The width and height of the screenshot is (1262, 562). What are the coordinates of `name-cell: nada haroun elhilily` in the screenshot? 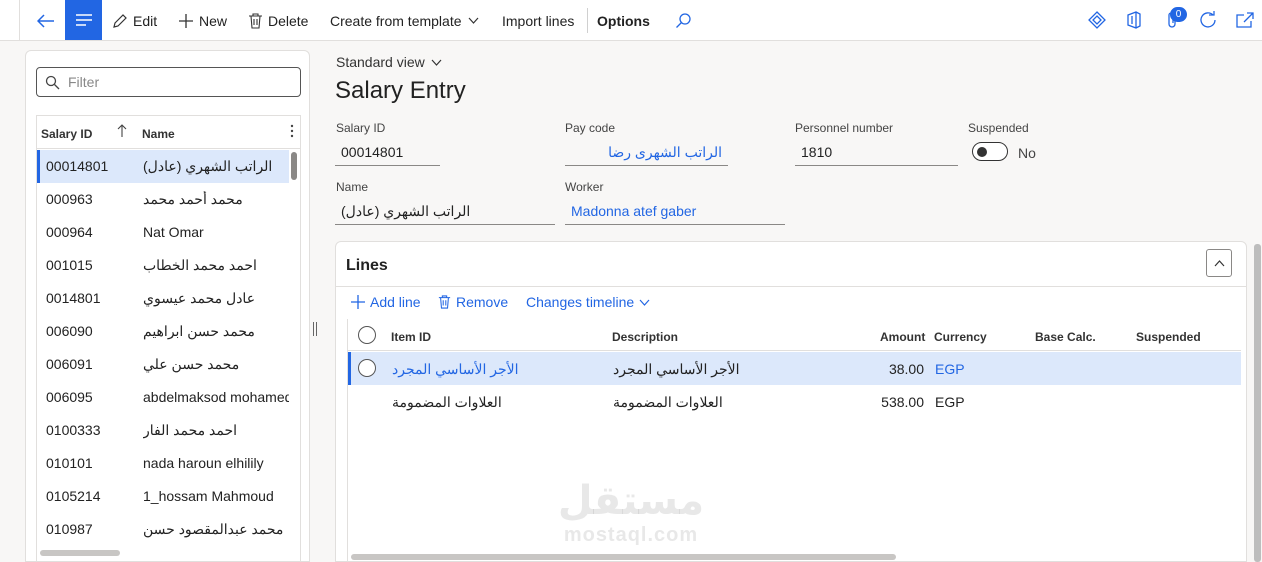 It's located at (203, 463).